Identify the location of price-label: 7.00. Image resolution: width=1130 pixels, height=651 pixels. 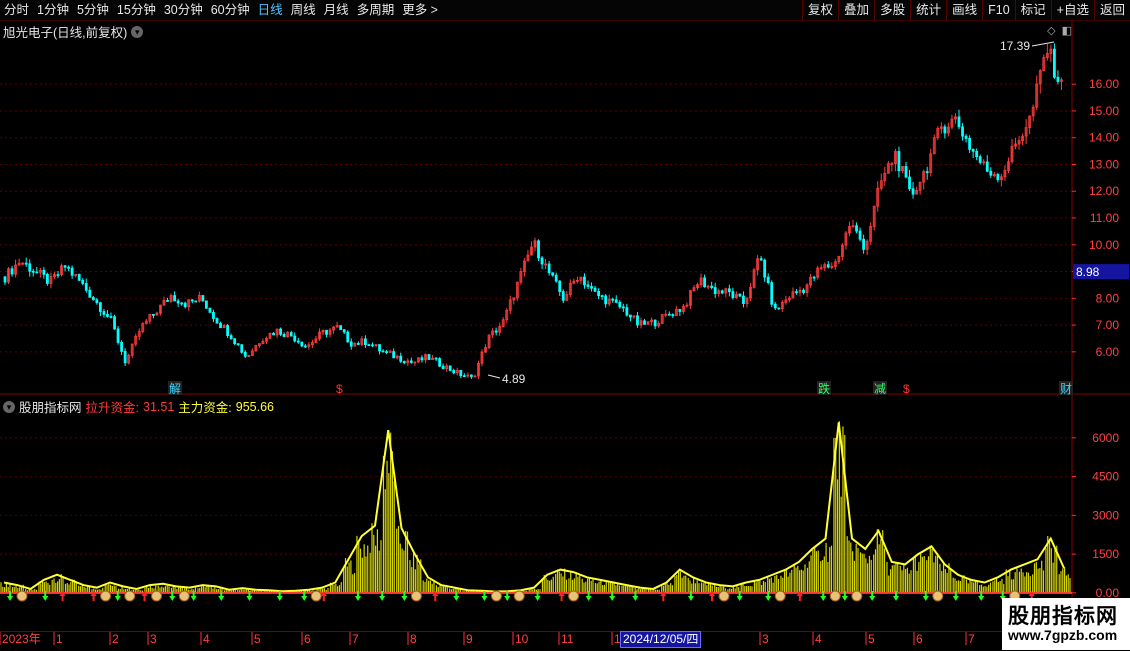
(1108, 325).